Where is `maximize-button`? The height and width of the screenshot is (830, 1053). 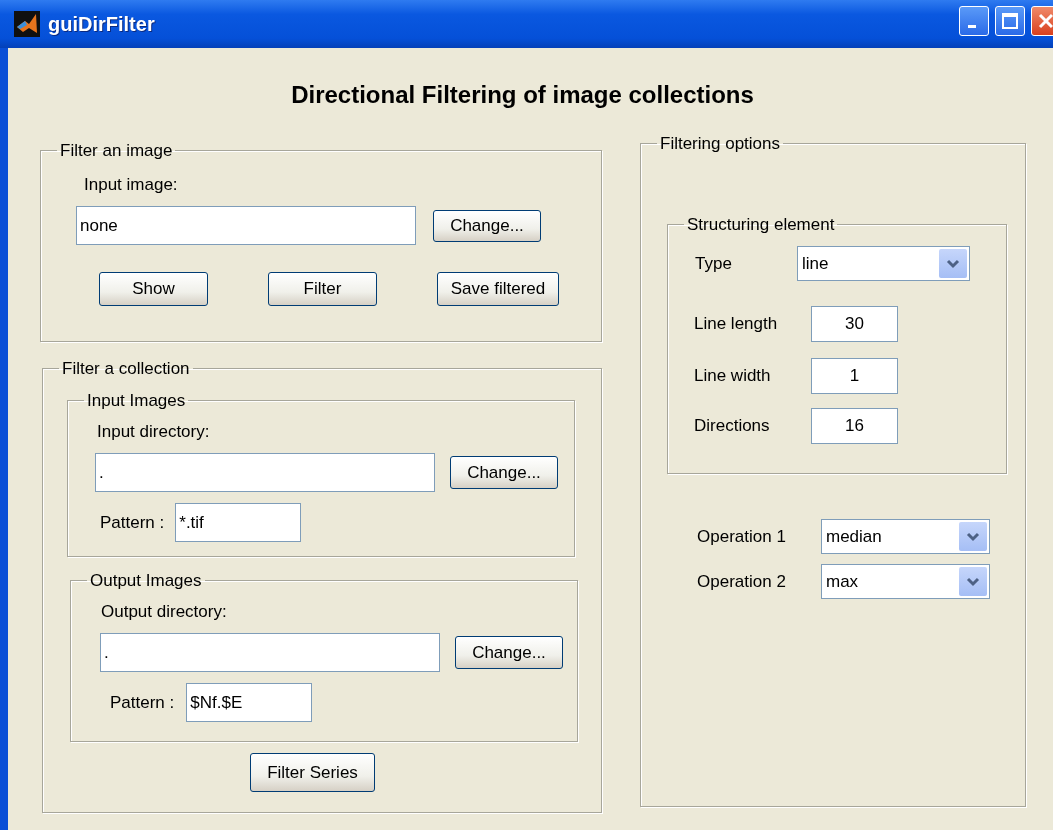
maximize-button is located at coordinates (1010, 21).